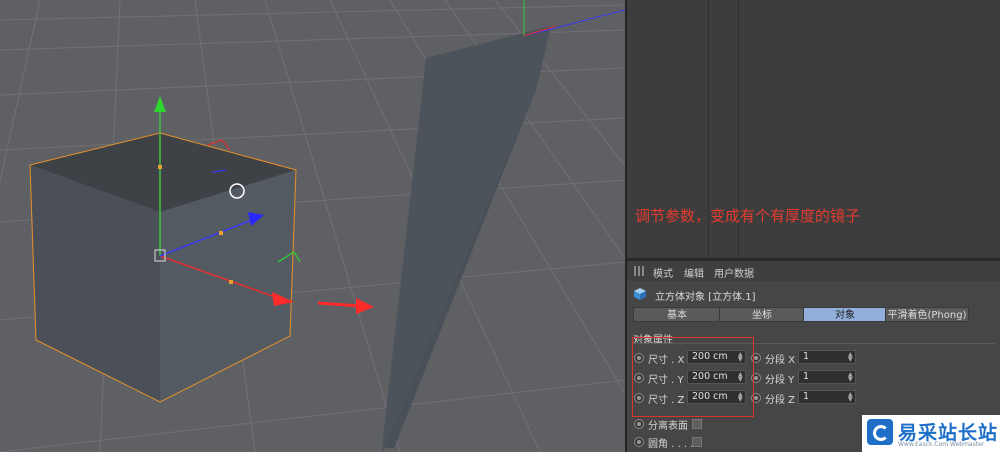 This screenshot has height=452, width=1000. Describe the element at coordinates (663, 272) in the screenshot. I see `menu-mode: 模式` at that location.